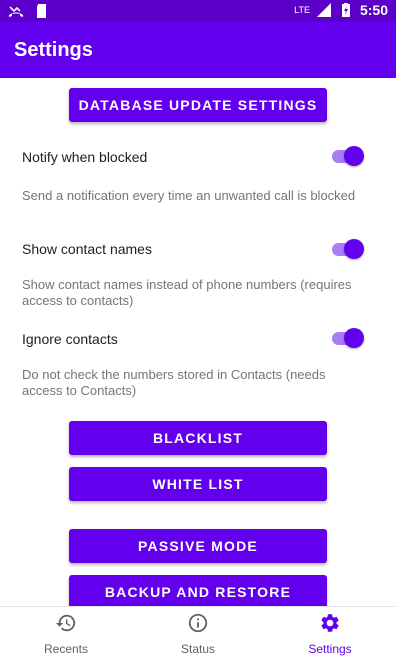 The image size is (396, 660). I want to click on battery-charging-icon, so click(346, 10).